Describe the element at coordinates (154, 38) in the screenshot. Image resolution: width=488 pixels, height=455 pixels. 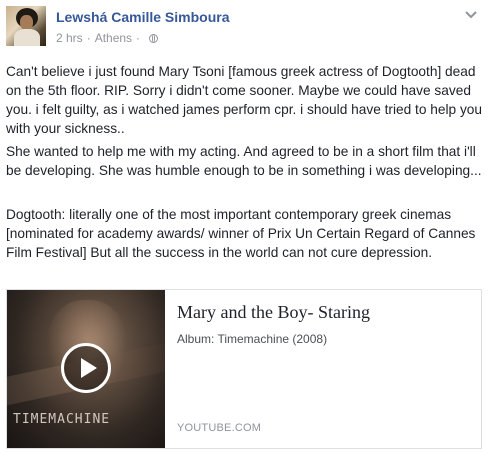
I see `globe-icon` at that location.